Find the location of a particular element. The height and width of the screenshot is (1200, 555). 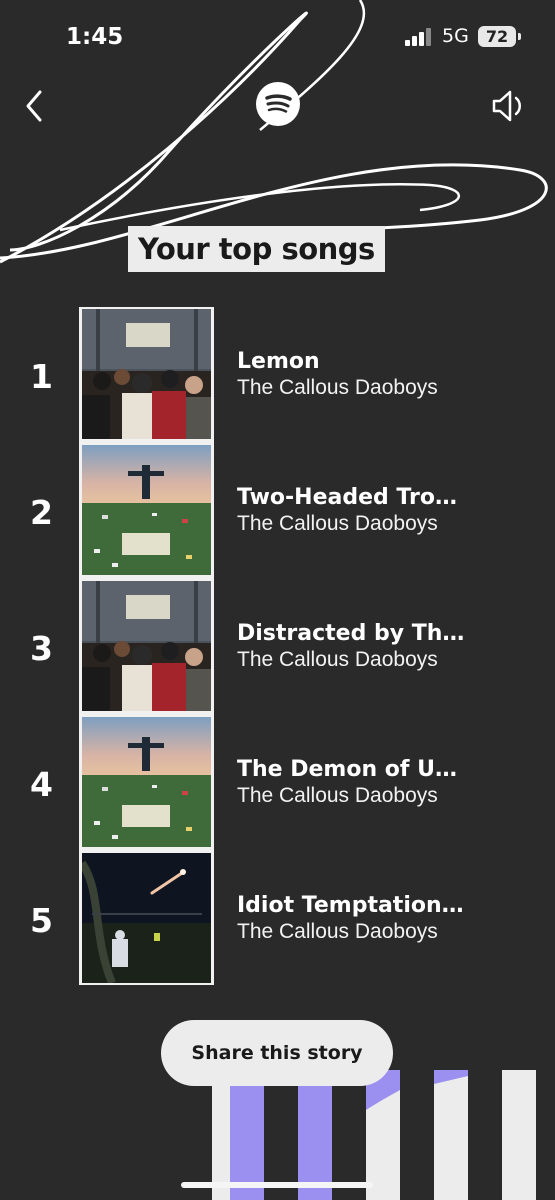

battery-icon: 72 is located at coordinates (499, 36).